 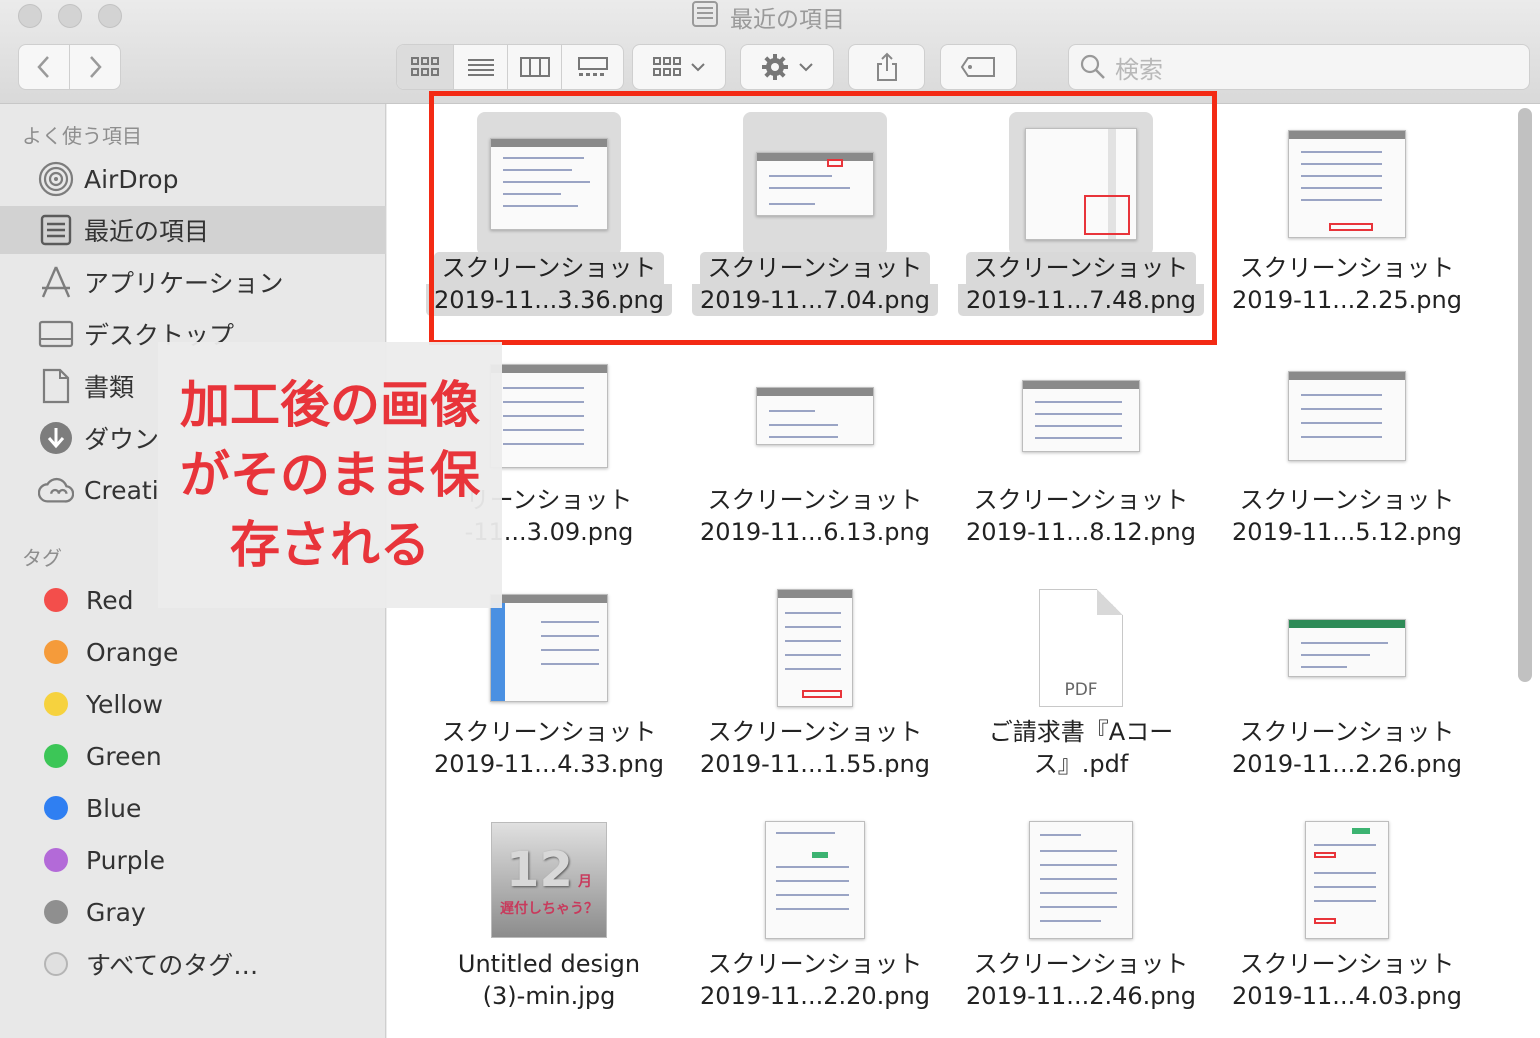 What do you see at coordinates (425, 67) in the screenshot?
I see `icon-view-button` at bounding box center [425, 67].